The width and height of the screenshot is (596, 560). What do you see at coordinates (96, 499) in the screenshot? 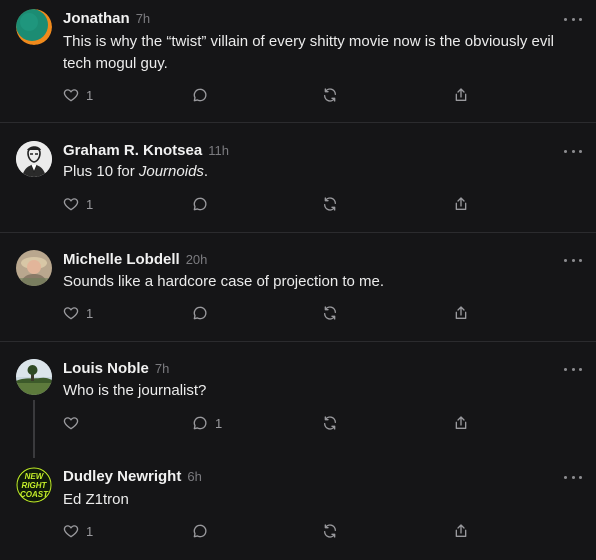
I see `post-text: Ed Z1tron` at bounding box center [96, 499].